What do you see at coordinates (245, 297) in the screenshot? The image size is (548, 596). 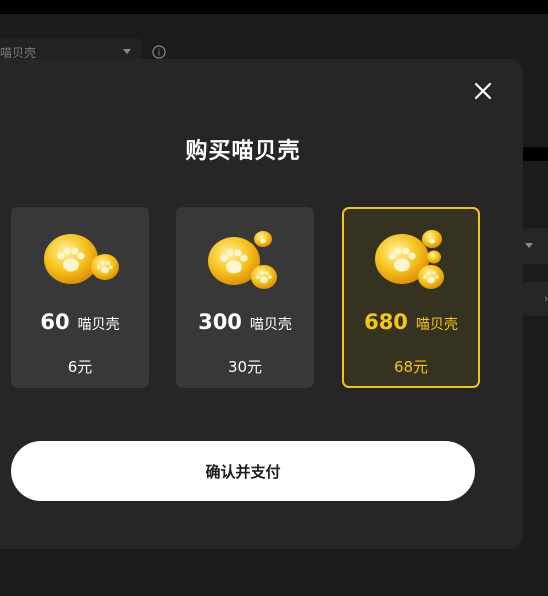 I see `option-card-300: 300 喵贝壳 30元` at bounding box center [245, 297].